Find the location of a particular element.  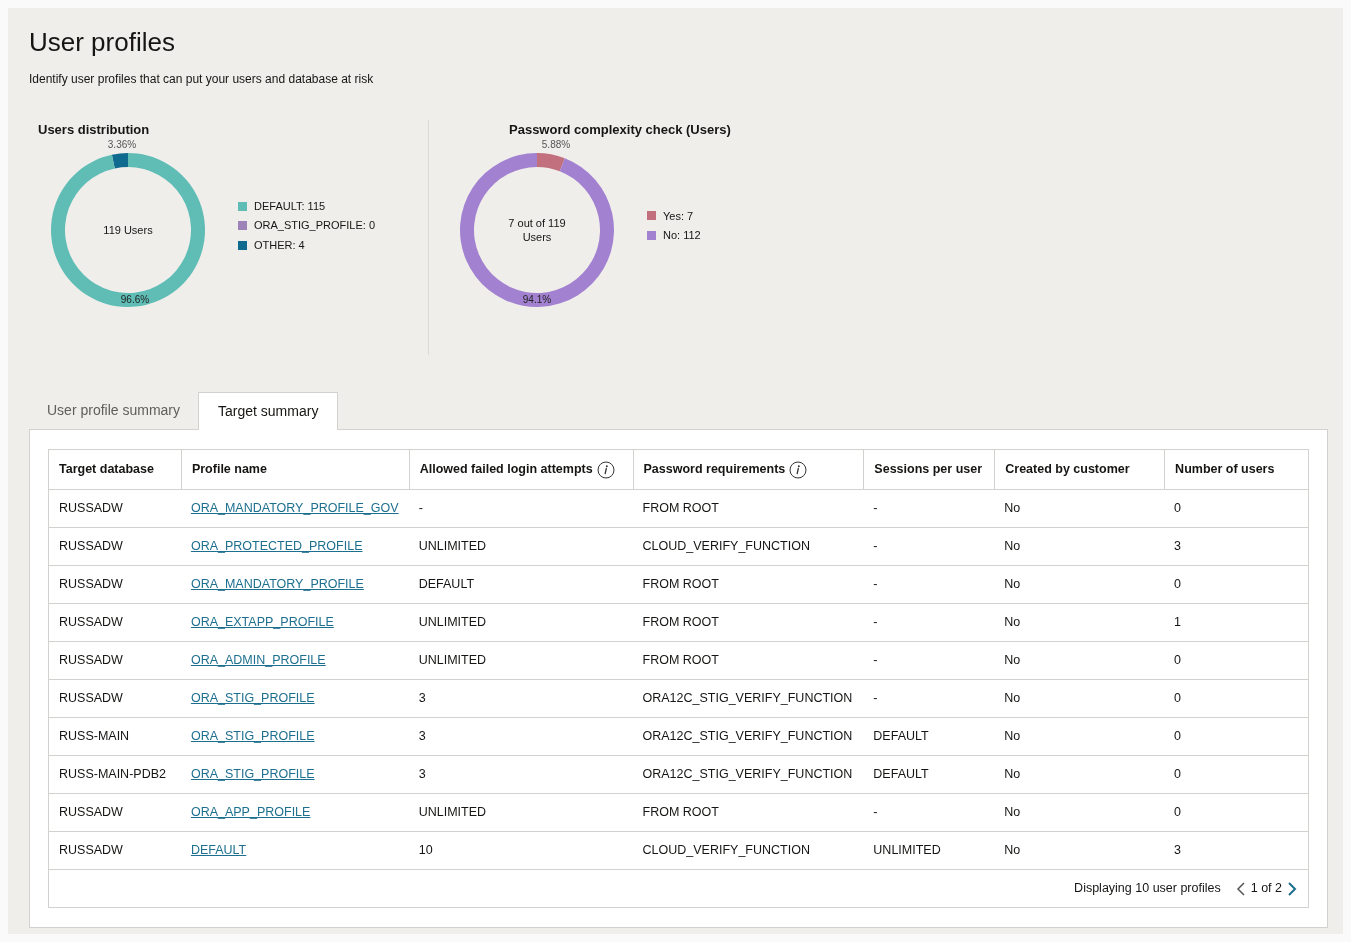

table-cell-text: 1 is located at coordinates (1178, 623).